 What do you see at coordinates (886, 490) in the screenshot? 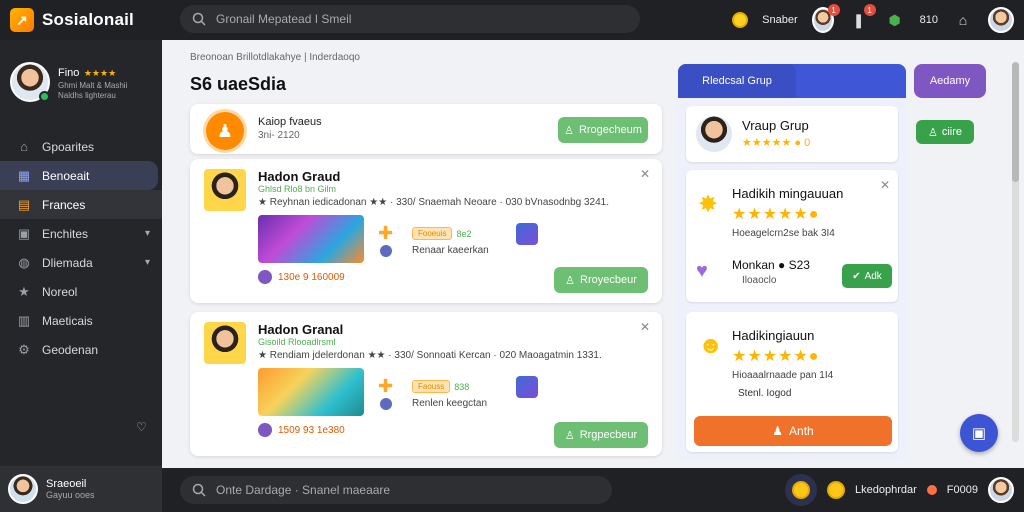
I see `bottom-label: Lkedophrdar` at bounding box center [886, 490].